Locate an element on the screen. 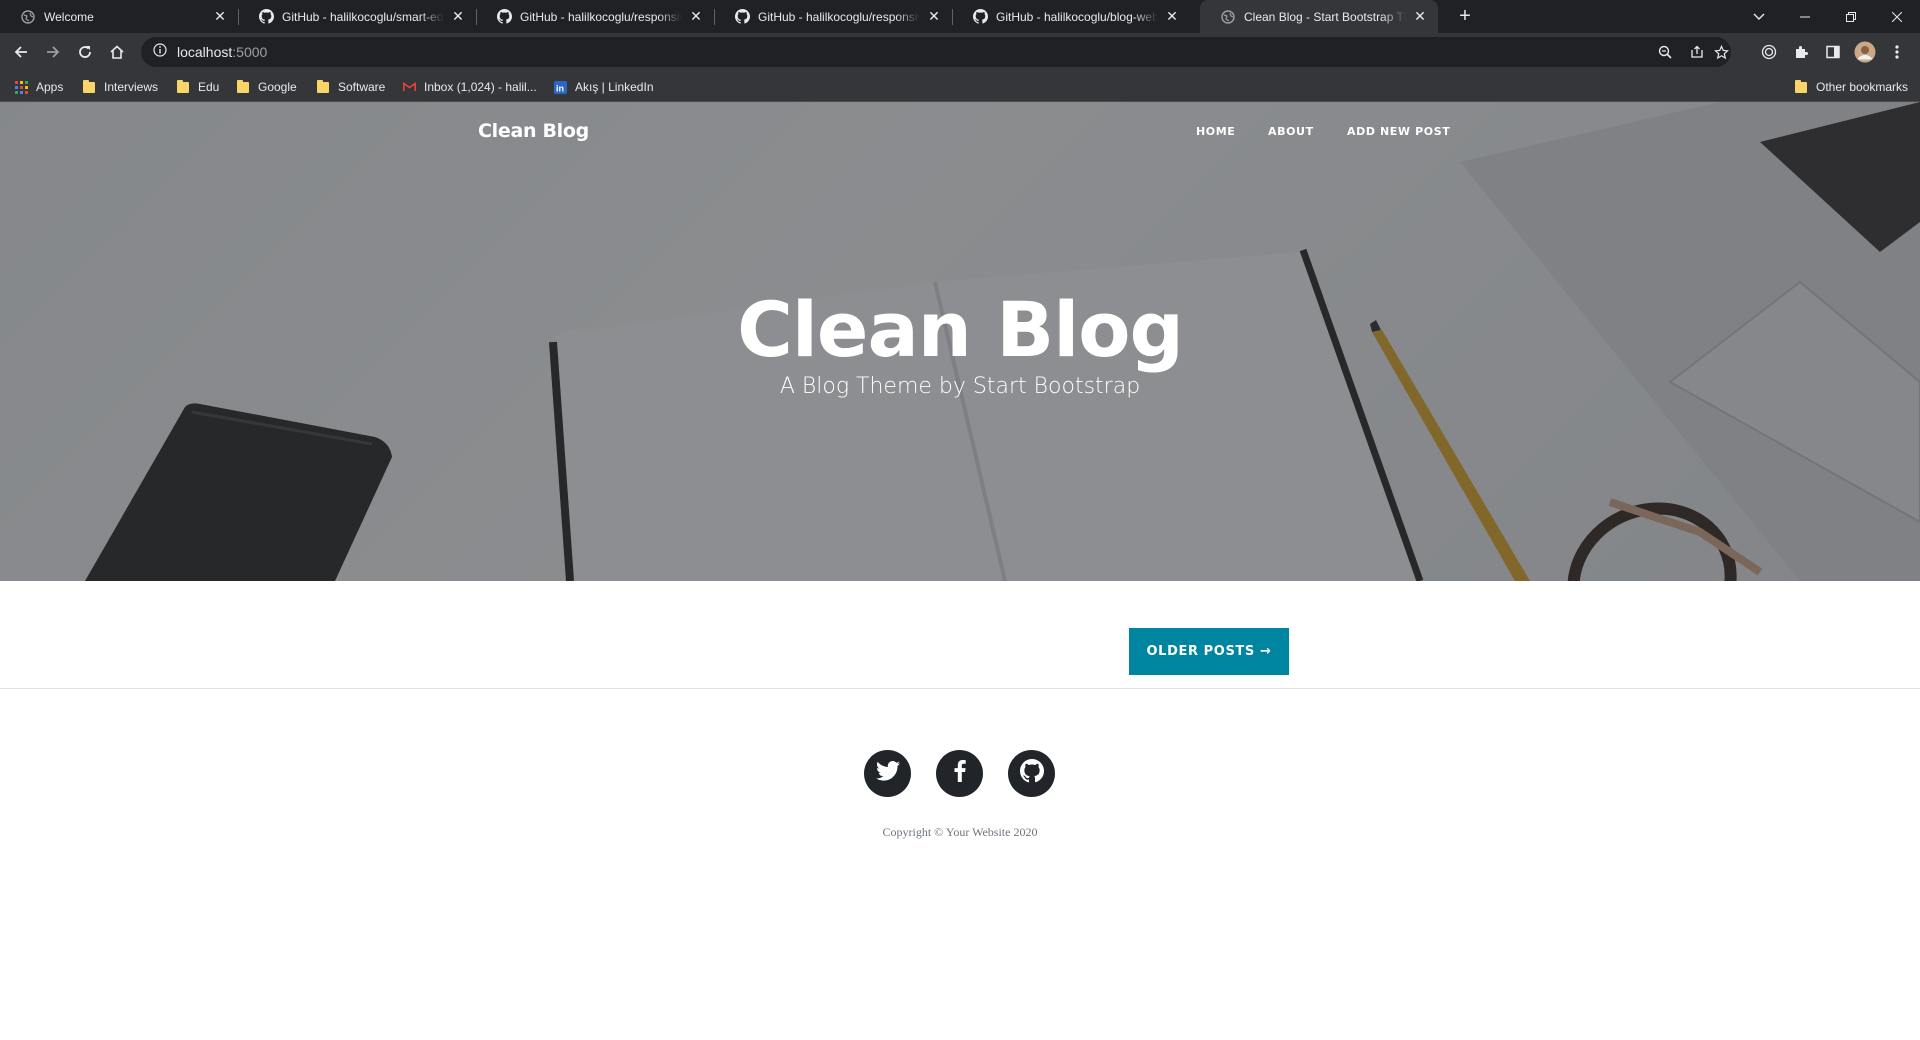 The image size is (1920, 1040). apps-grid-icon is located at coordinates (21, 87).